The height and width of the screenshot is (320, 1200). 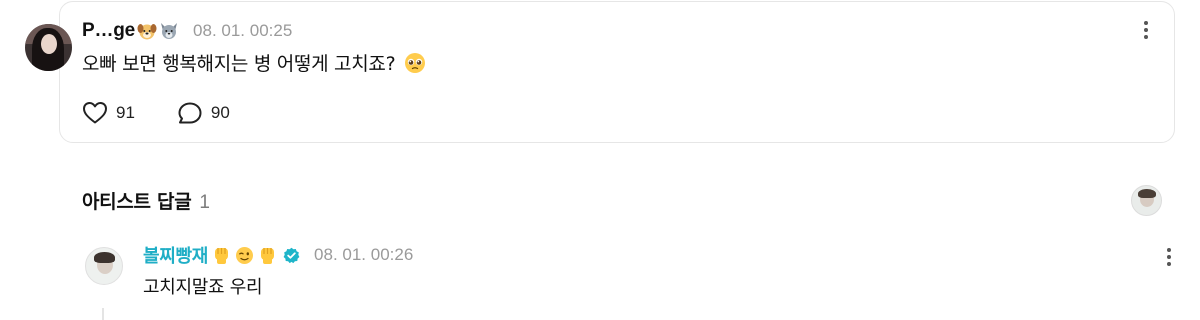 What do you see at coordinates (175, 255) in the screenshot?
I see `reply-author-name: 볼찌빵재` at bounding box center [175, 255].